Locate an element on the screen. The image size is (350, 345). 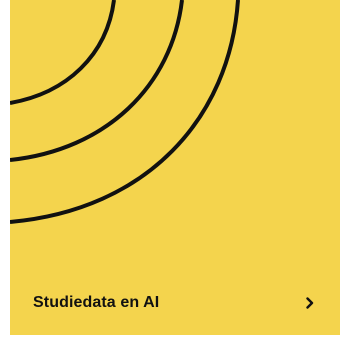
card-title: Studiedata en AI is located at coordinates (96, 302).